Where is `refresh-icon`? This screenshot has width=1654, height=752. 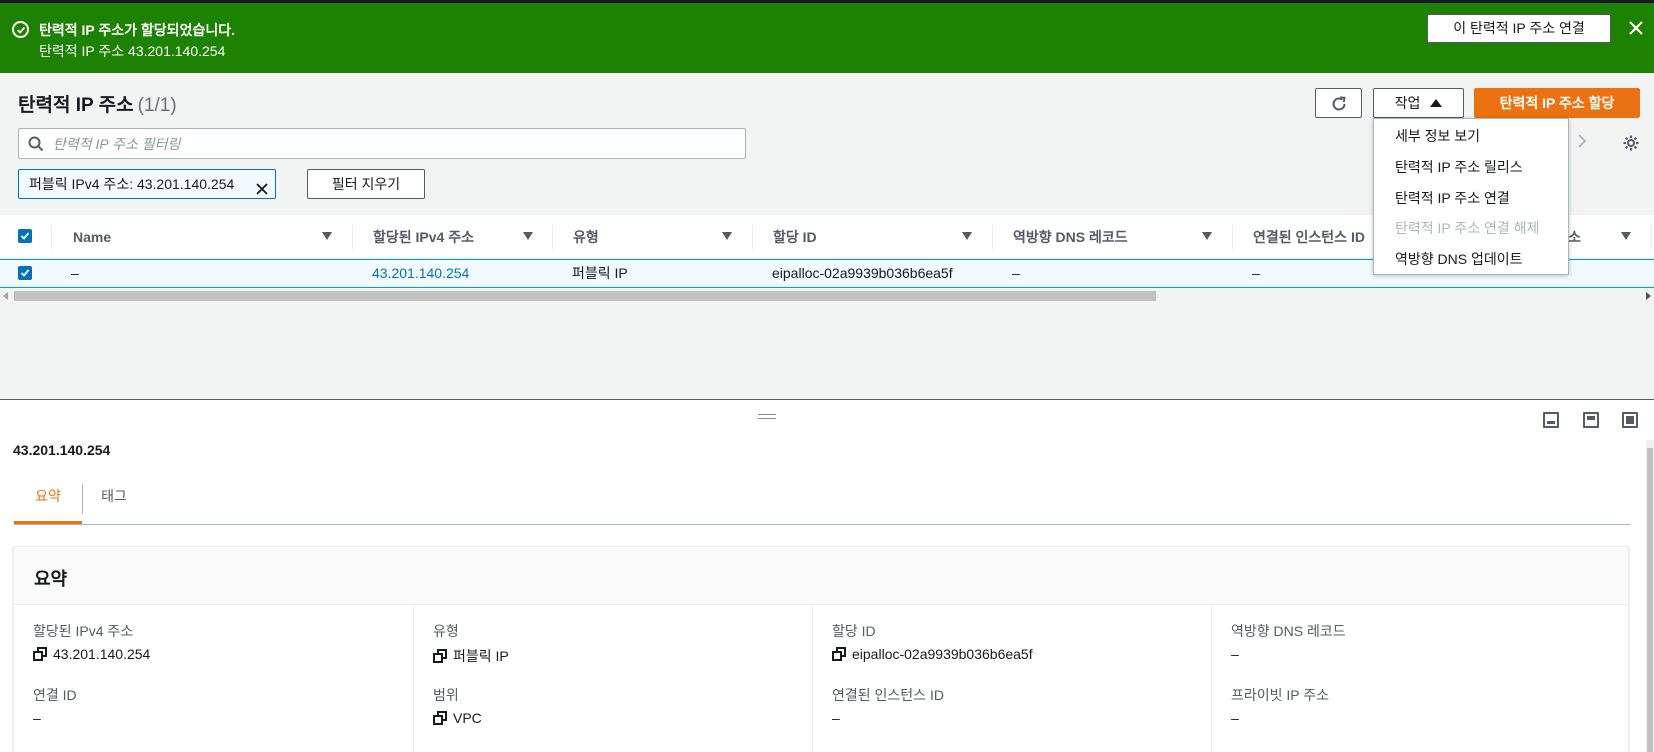 refresh-icon is located at coordinates (1339, 103).